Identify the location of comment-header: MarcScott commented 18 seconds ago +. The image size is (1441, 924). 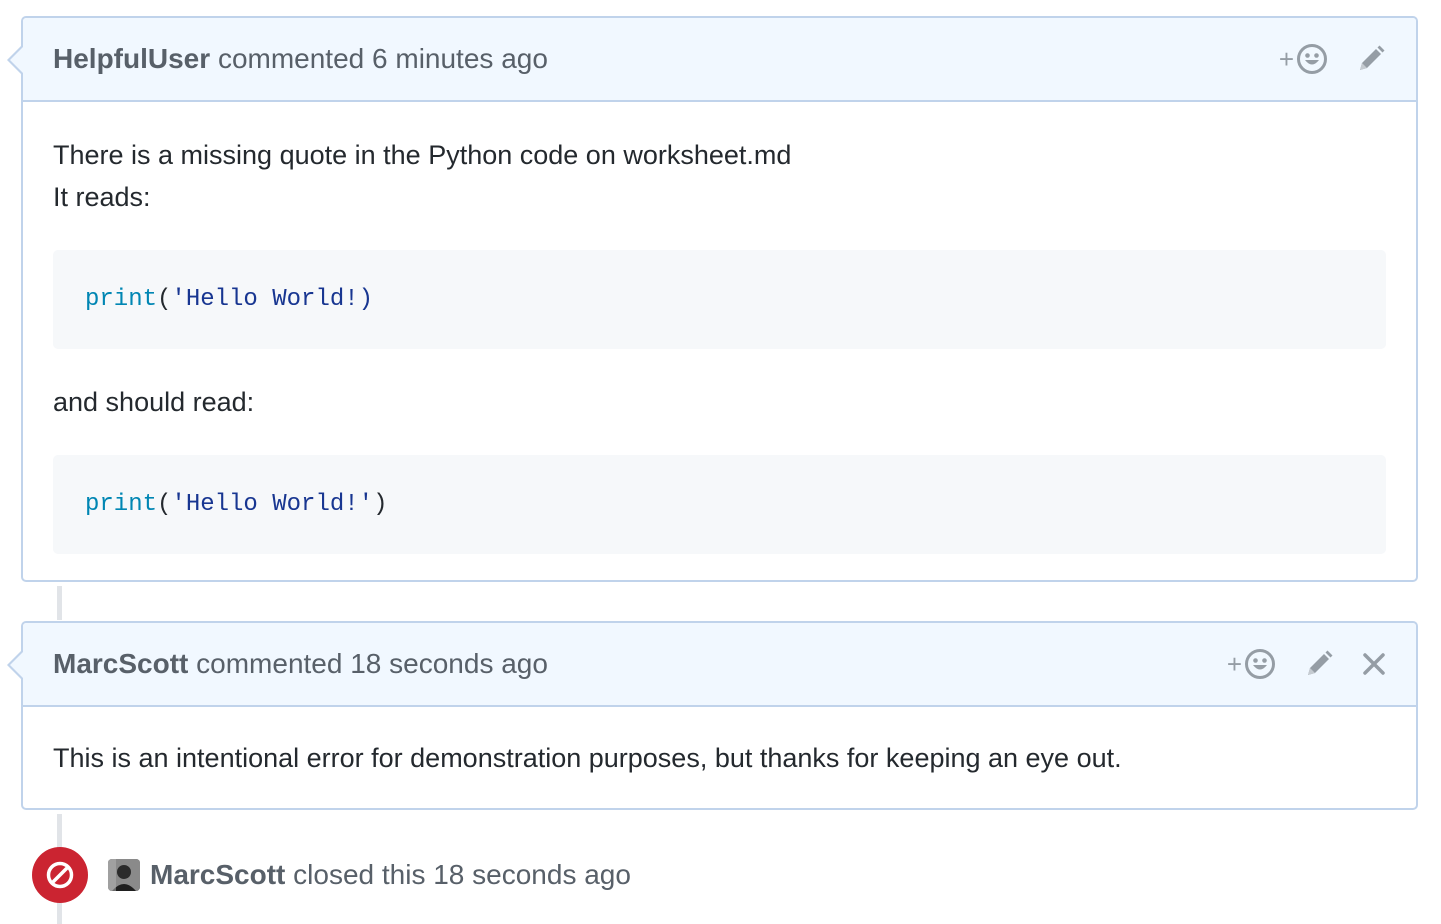
(711, 665).